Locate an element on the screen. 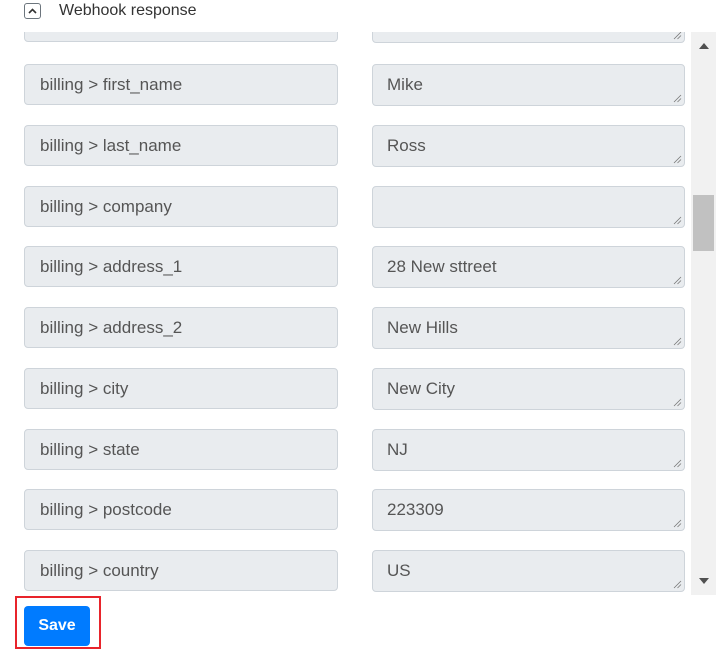 The height and width of the screenshot is (652, 726). field-value-text: New Hills is located at coordinates (422, 327).